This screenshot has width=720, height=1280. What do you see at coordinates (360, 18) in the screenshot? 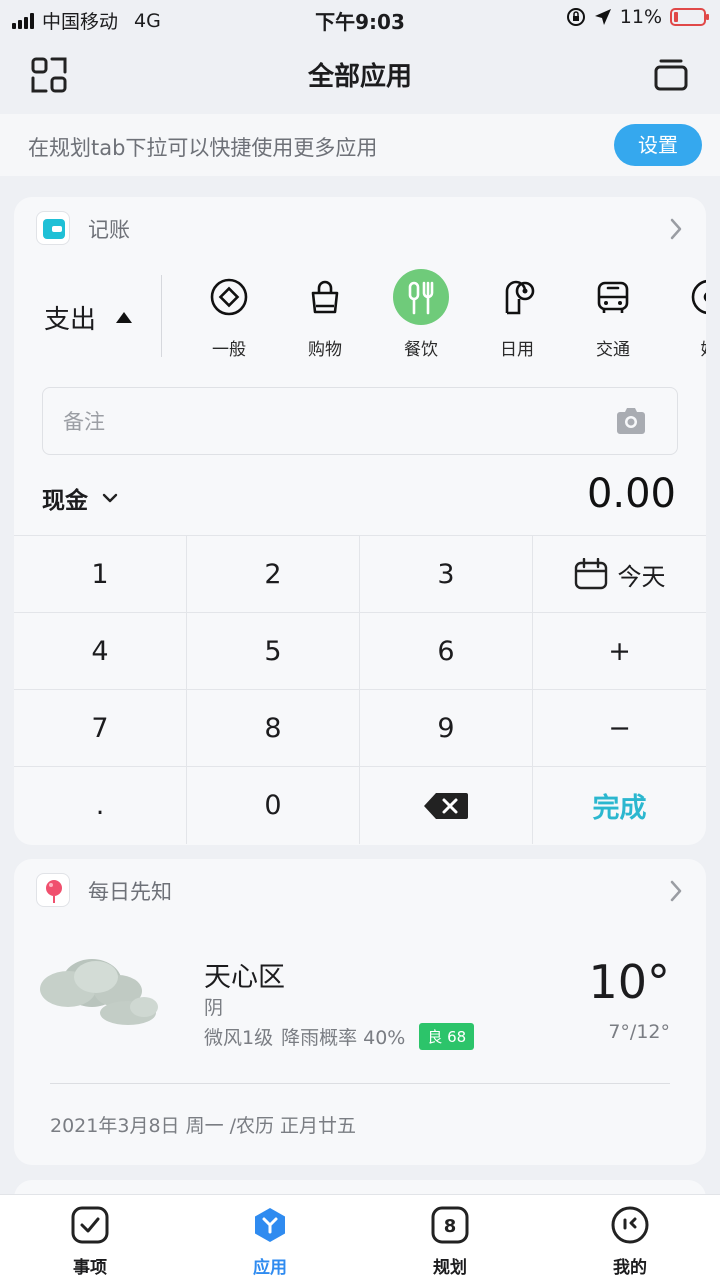
I see `status-bar: 中国移动 4G 下午9:03 11%` at bounding box center [360, 18].